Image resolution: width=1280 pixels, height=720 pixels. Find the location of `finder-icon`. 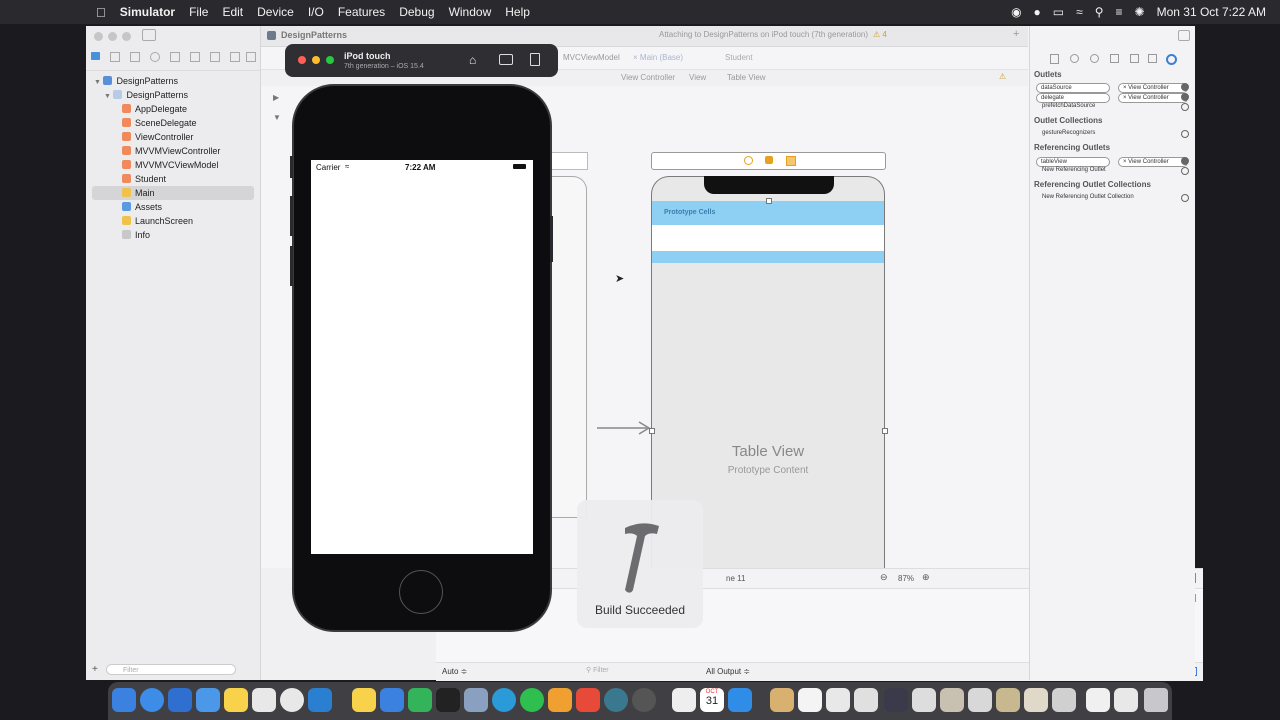

finder-icon is located at coordinates (124, 700).